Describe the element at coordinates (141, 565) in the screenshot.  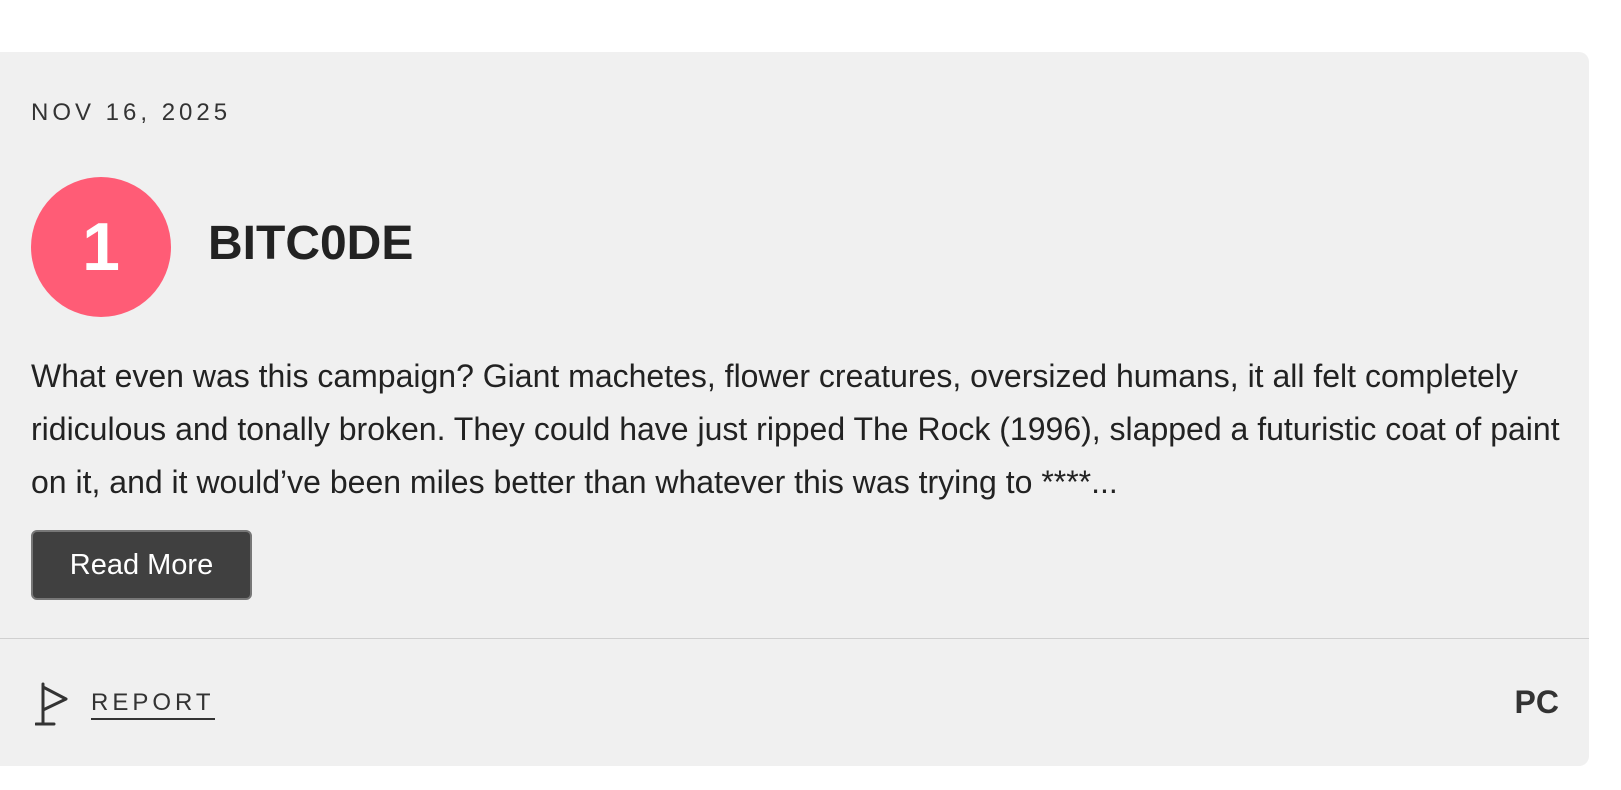
I see `read-more-button: Read More` at that location.